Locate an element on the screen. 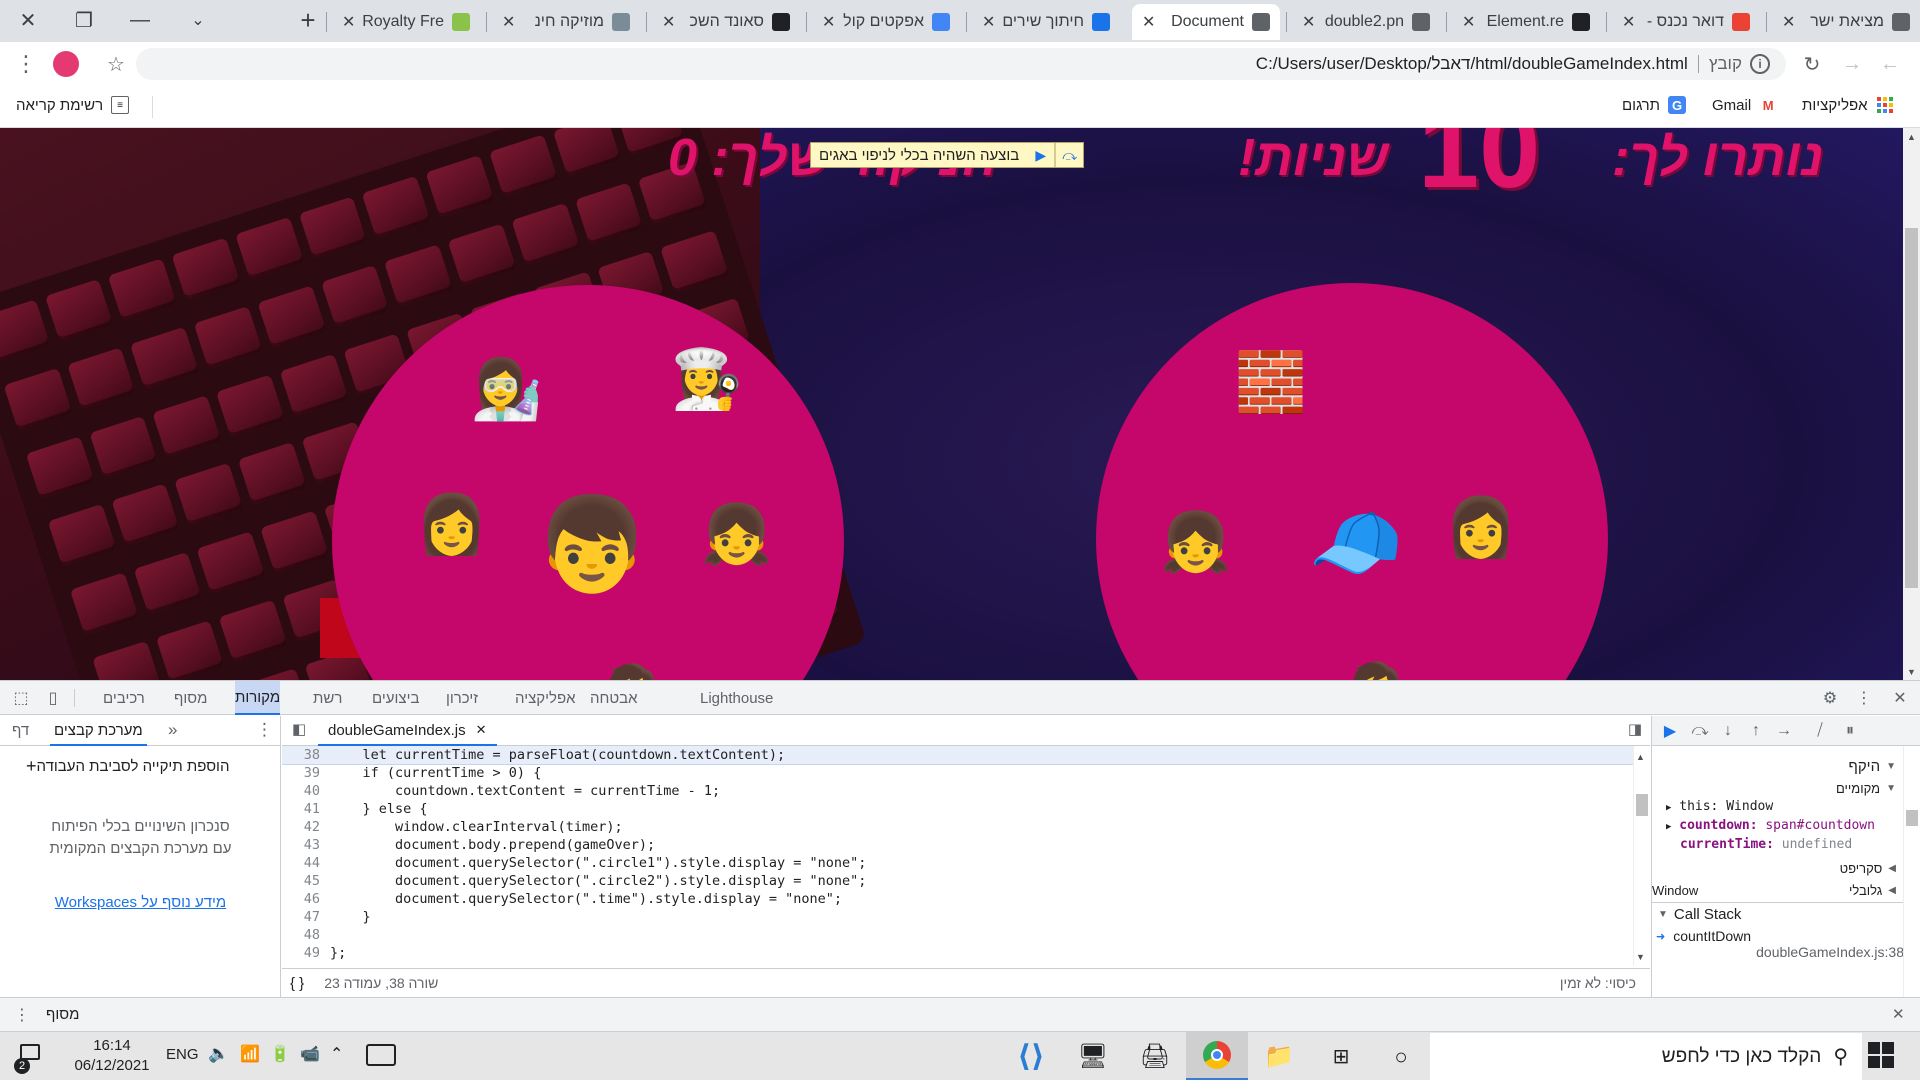  bricks-man-icon: 🧱 is located at coordinates (1271, 383).